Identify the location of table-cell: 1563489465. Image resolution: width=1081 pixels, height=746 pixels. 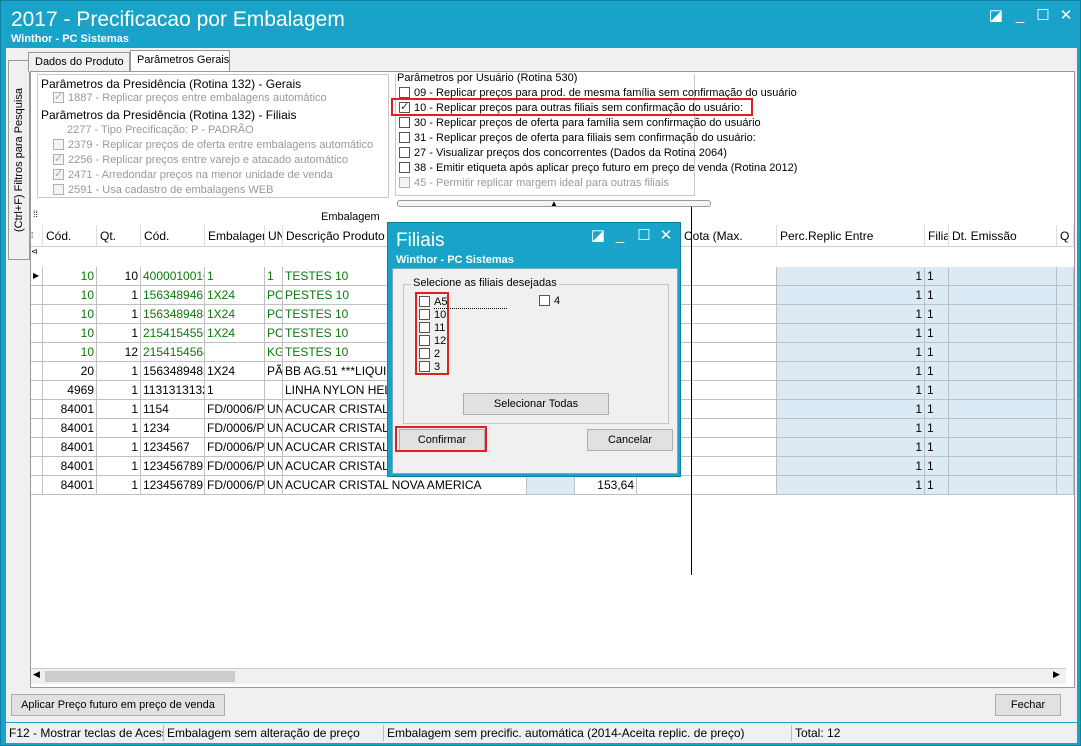
(173, 295).